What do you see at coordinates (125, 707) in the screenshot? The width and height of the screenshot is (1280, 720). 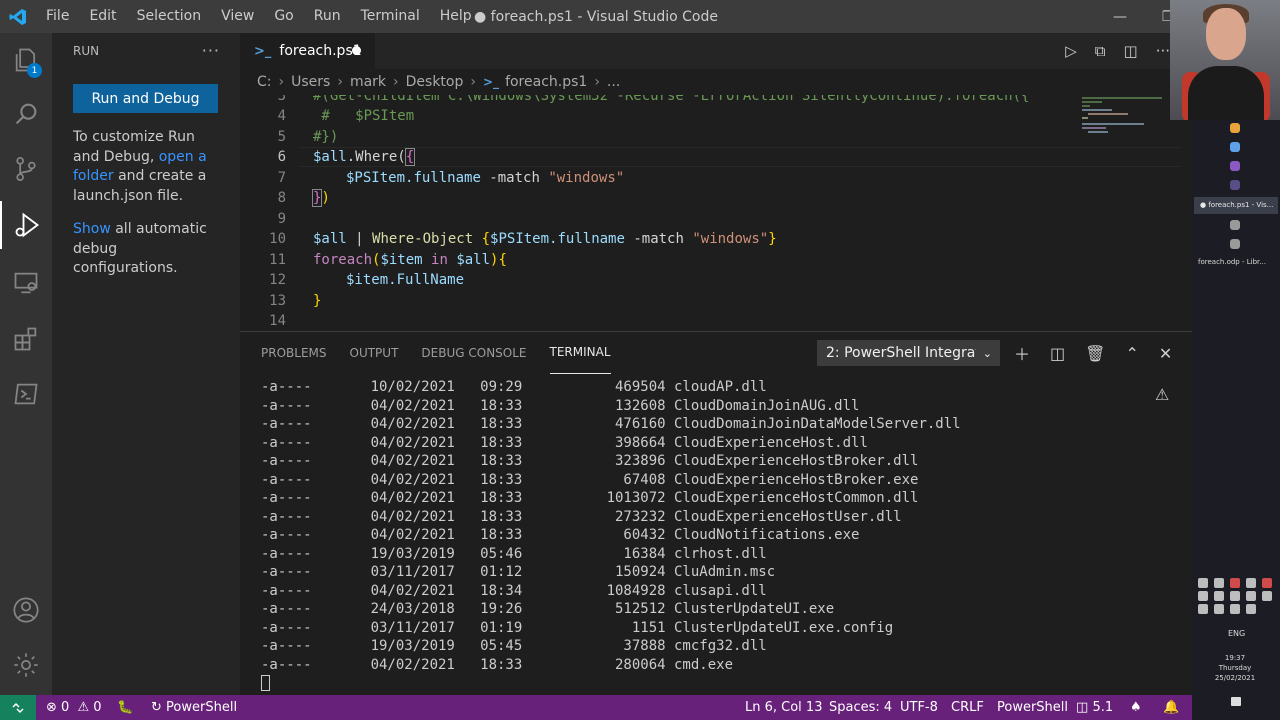 I see `debug-icon: 🐛` at bounding box center [125, 707].